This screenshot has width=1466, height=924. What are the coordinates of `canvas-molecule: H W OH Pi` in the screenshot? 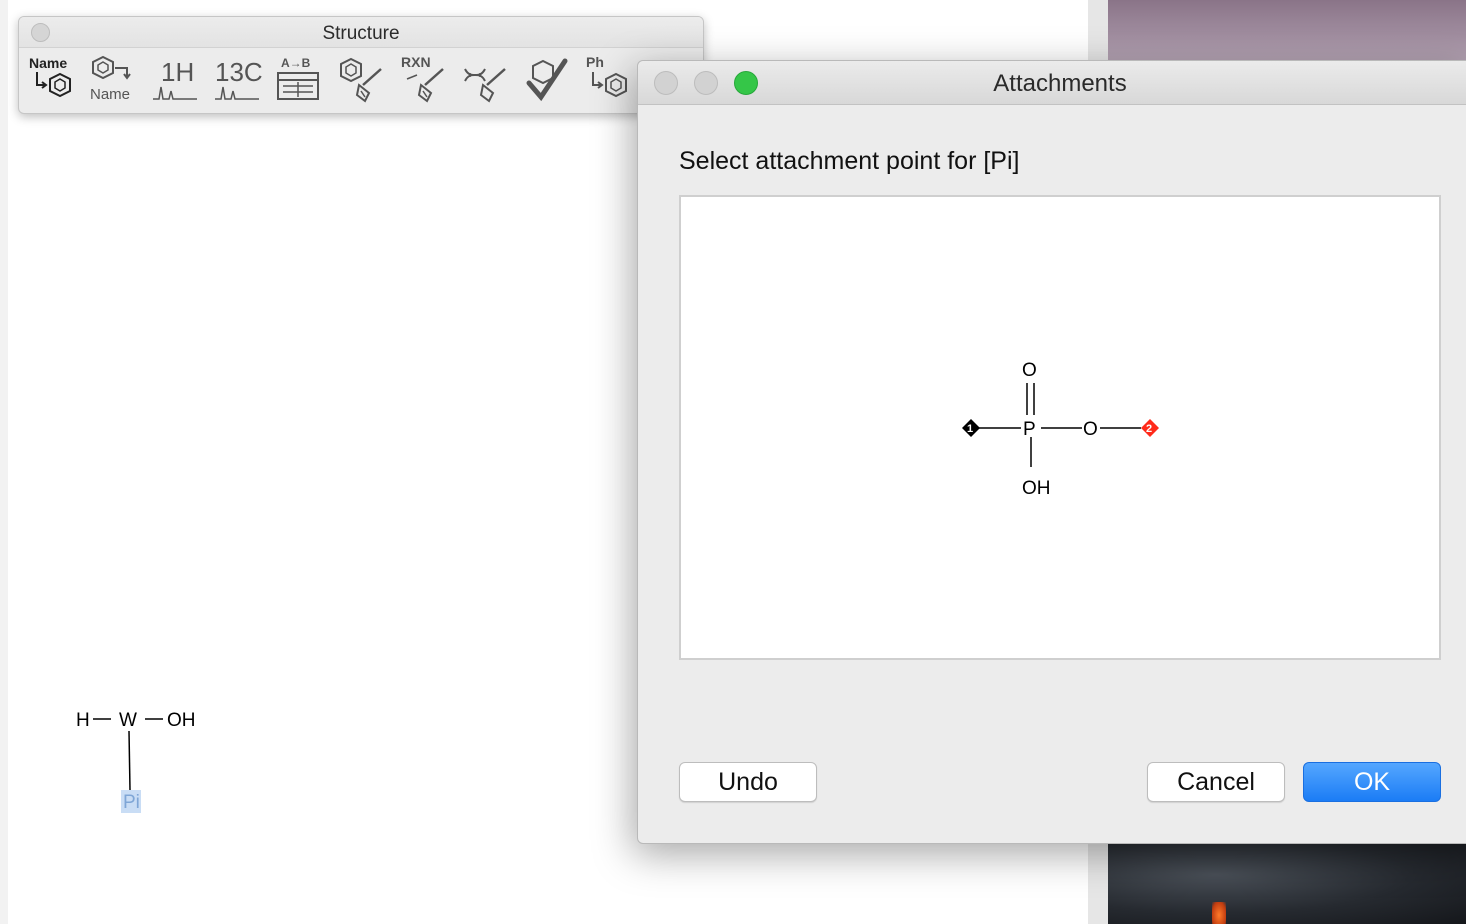 It's located at (140, 760).